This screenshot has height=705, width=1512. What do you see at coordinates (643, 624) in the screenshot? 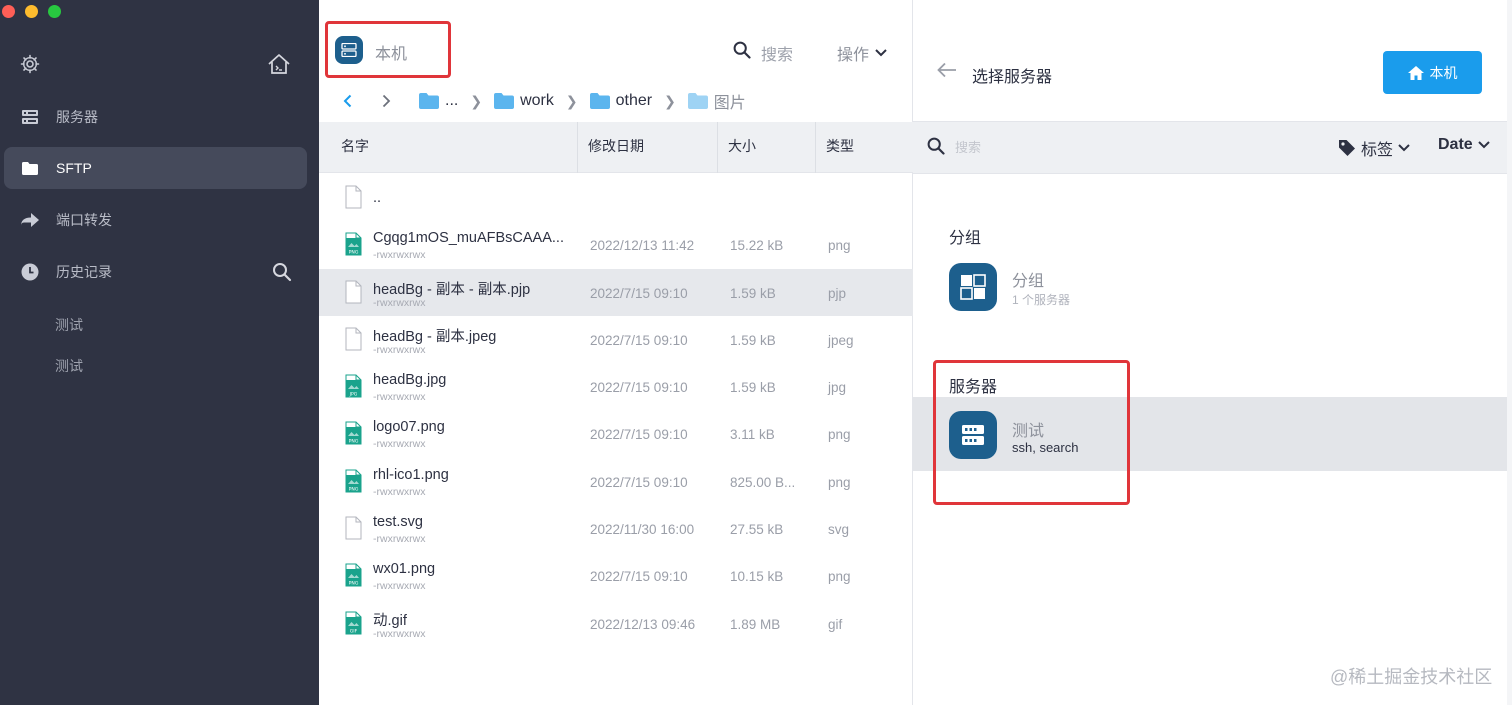
I see `file-date: 2022/12/13 09:46` at bounding box center [643, 624].